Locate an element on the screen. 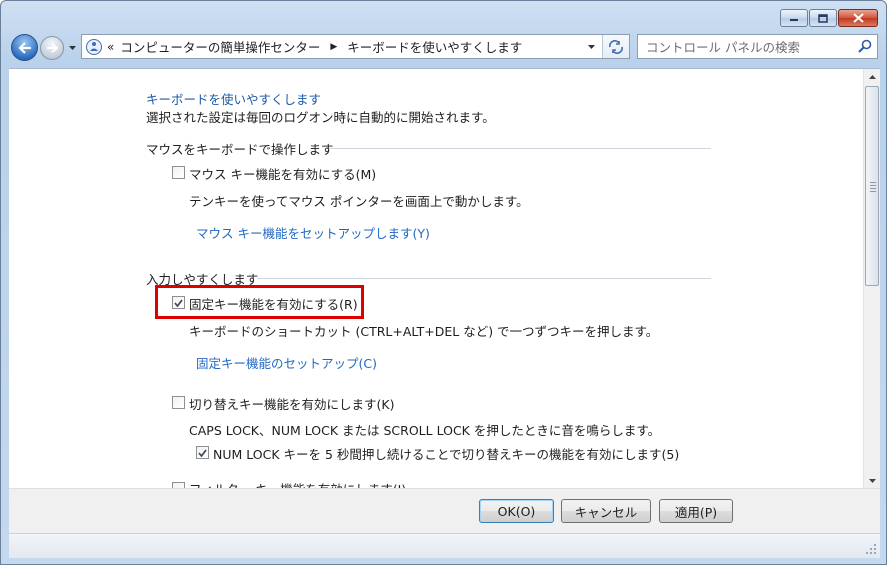 The height and width of the screenshot is (565, 887). apply-button: 適用(P) is located at coordinates (696, 511).